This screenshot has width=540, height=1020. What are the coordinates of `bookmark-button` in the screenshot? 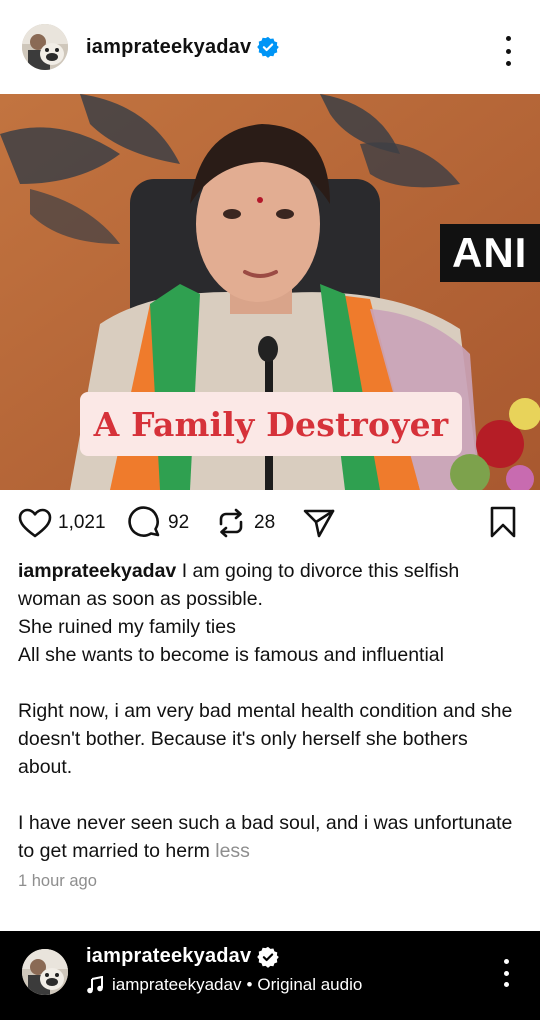 It's located at (503, 522).